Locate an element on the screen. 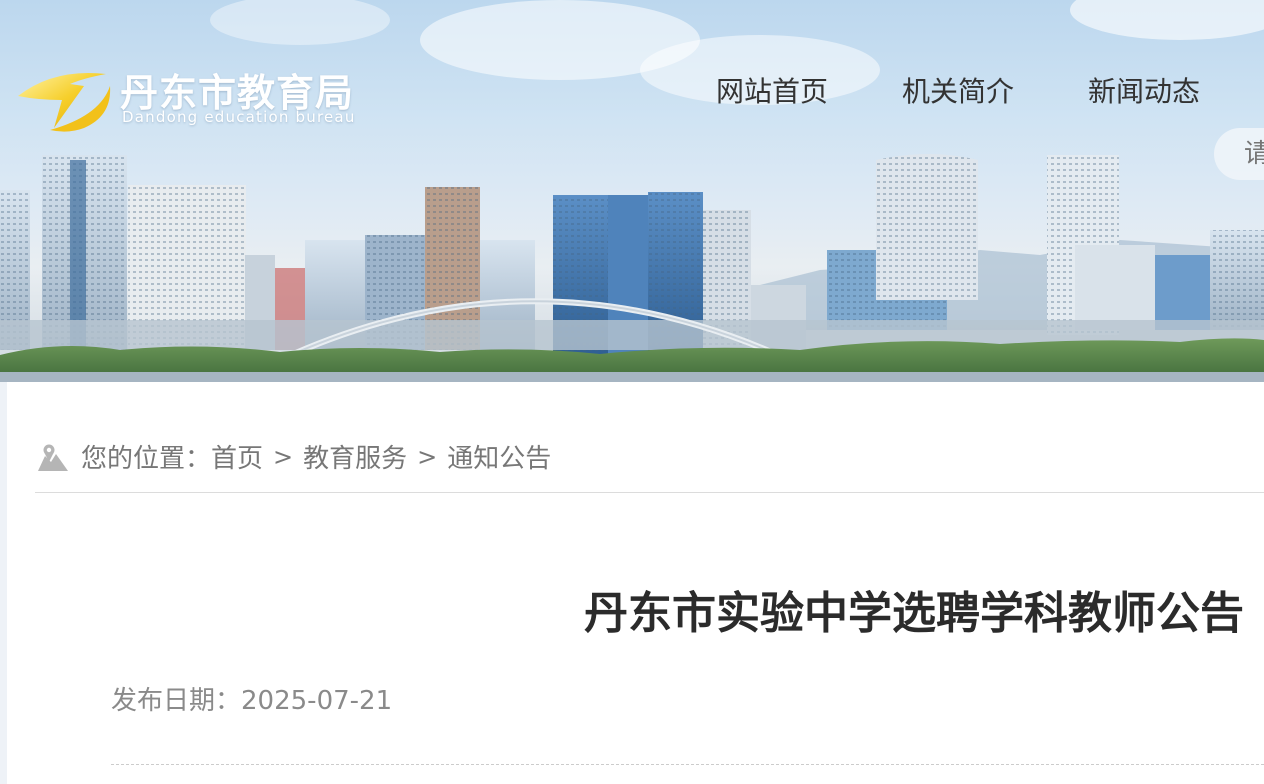 This screenshot has width=1264, height=784. nav-item-home: 网站首页 is located at coordinates (772, 90).